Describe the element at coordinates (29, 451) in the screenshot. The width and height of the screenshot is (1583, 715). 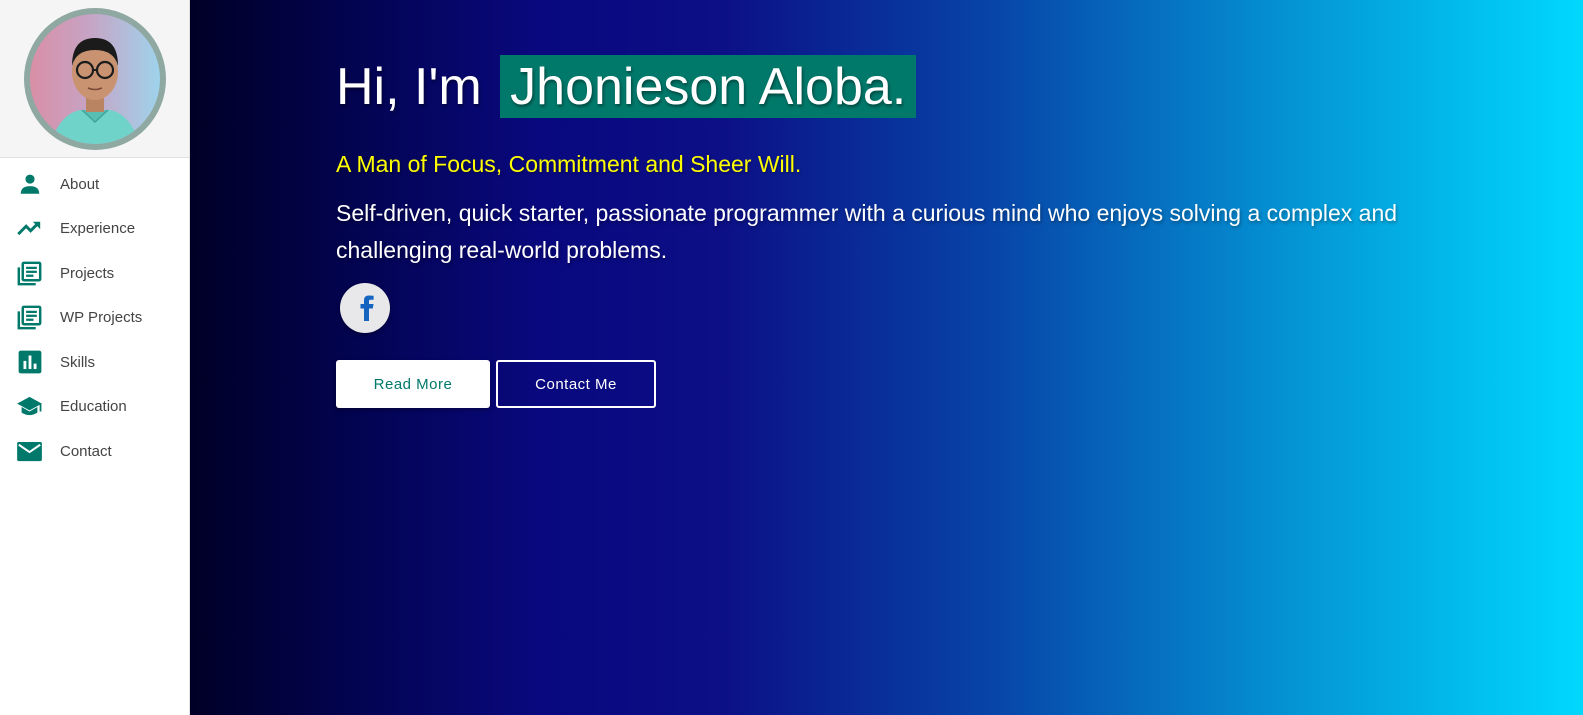
I see `mail-icon` at that location.